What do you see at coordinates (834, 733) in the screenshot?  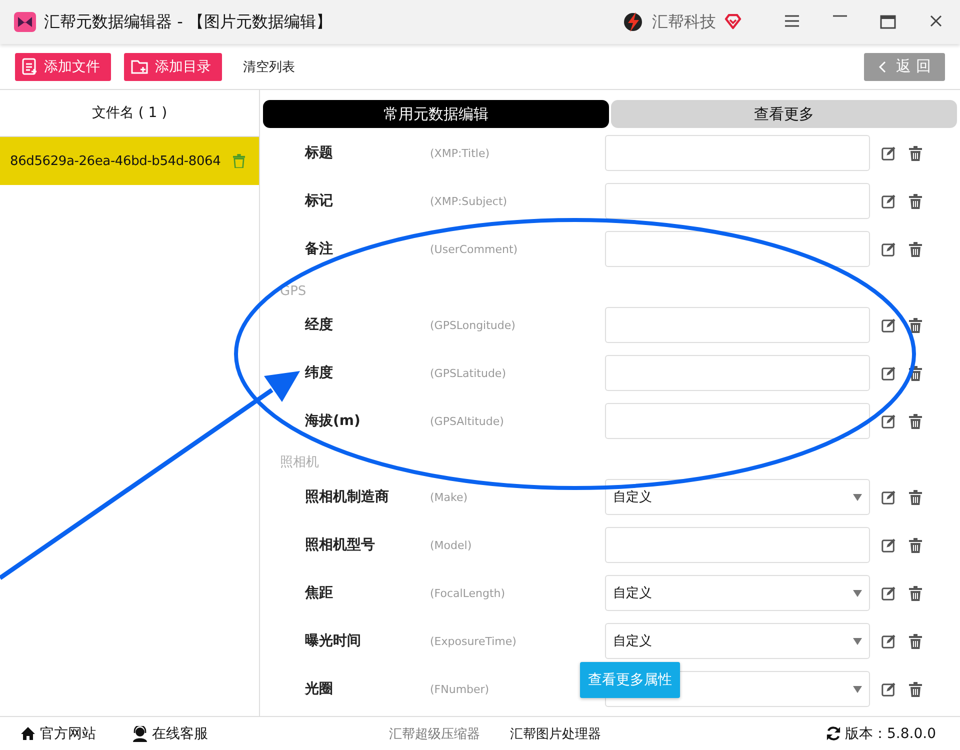 I see `refresh-icon` at bounding box center [834, 733].